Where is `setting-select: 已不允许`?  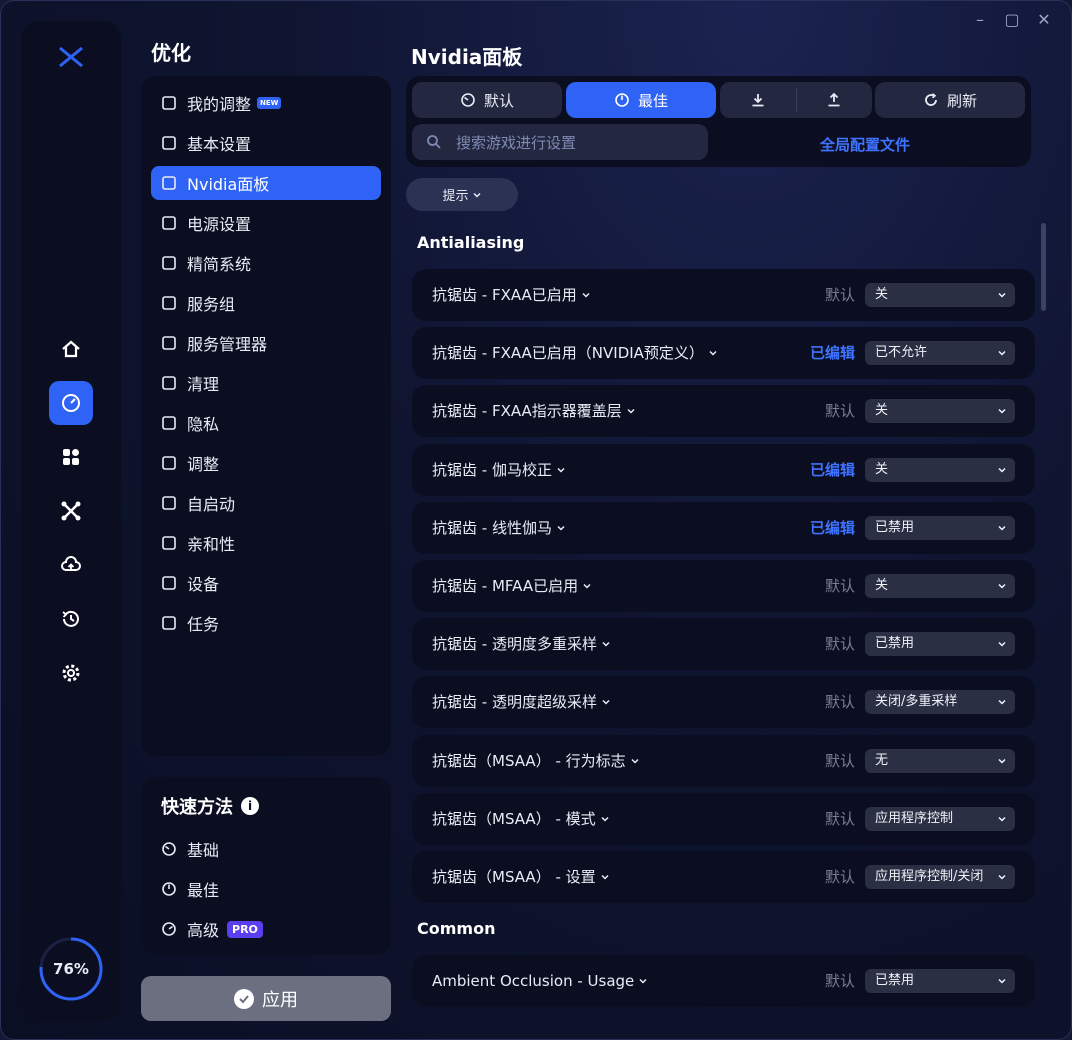
setting-select: 已不允许 is located at coordinates (940, 353).